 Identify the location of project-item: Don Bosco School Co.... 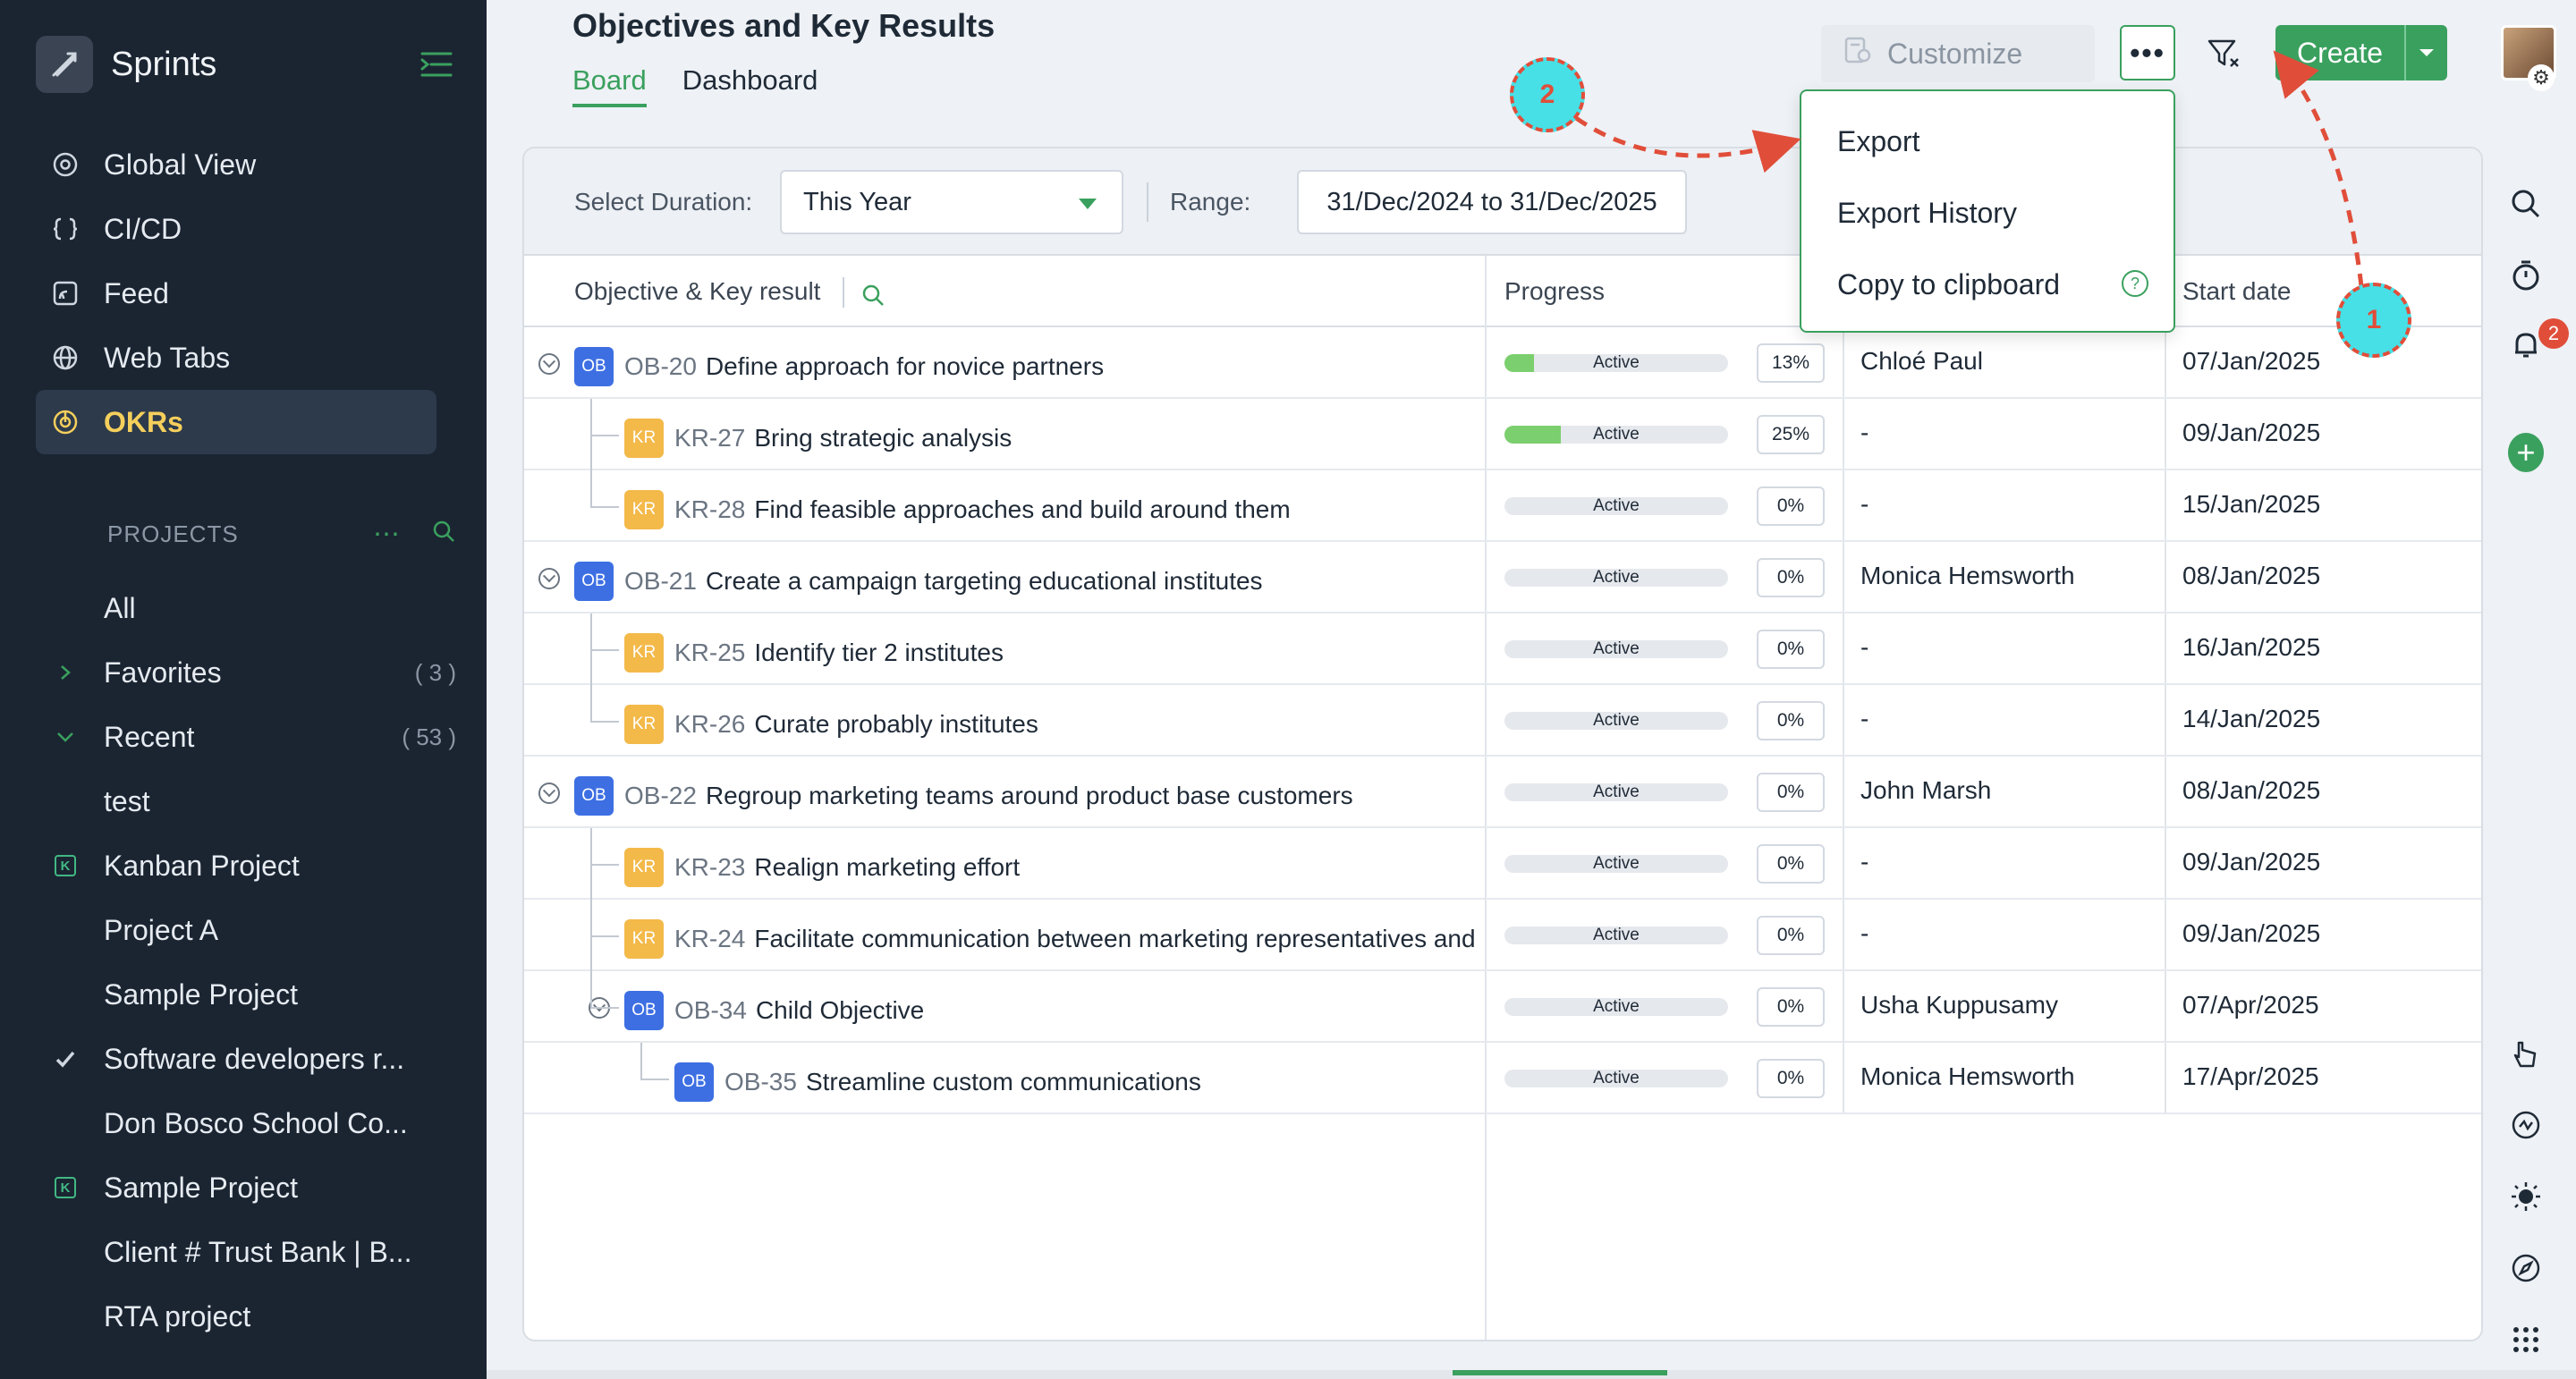
(246, 1123).